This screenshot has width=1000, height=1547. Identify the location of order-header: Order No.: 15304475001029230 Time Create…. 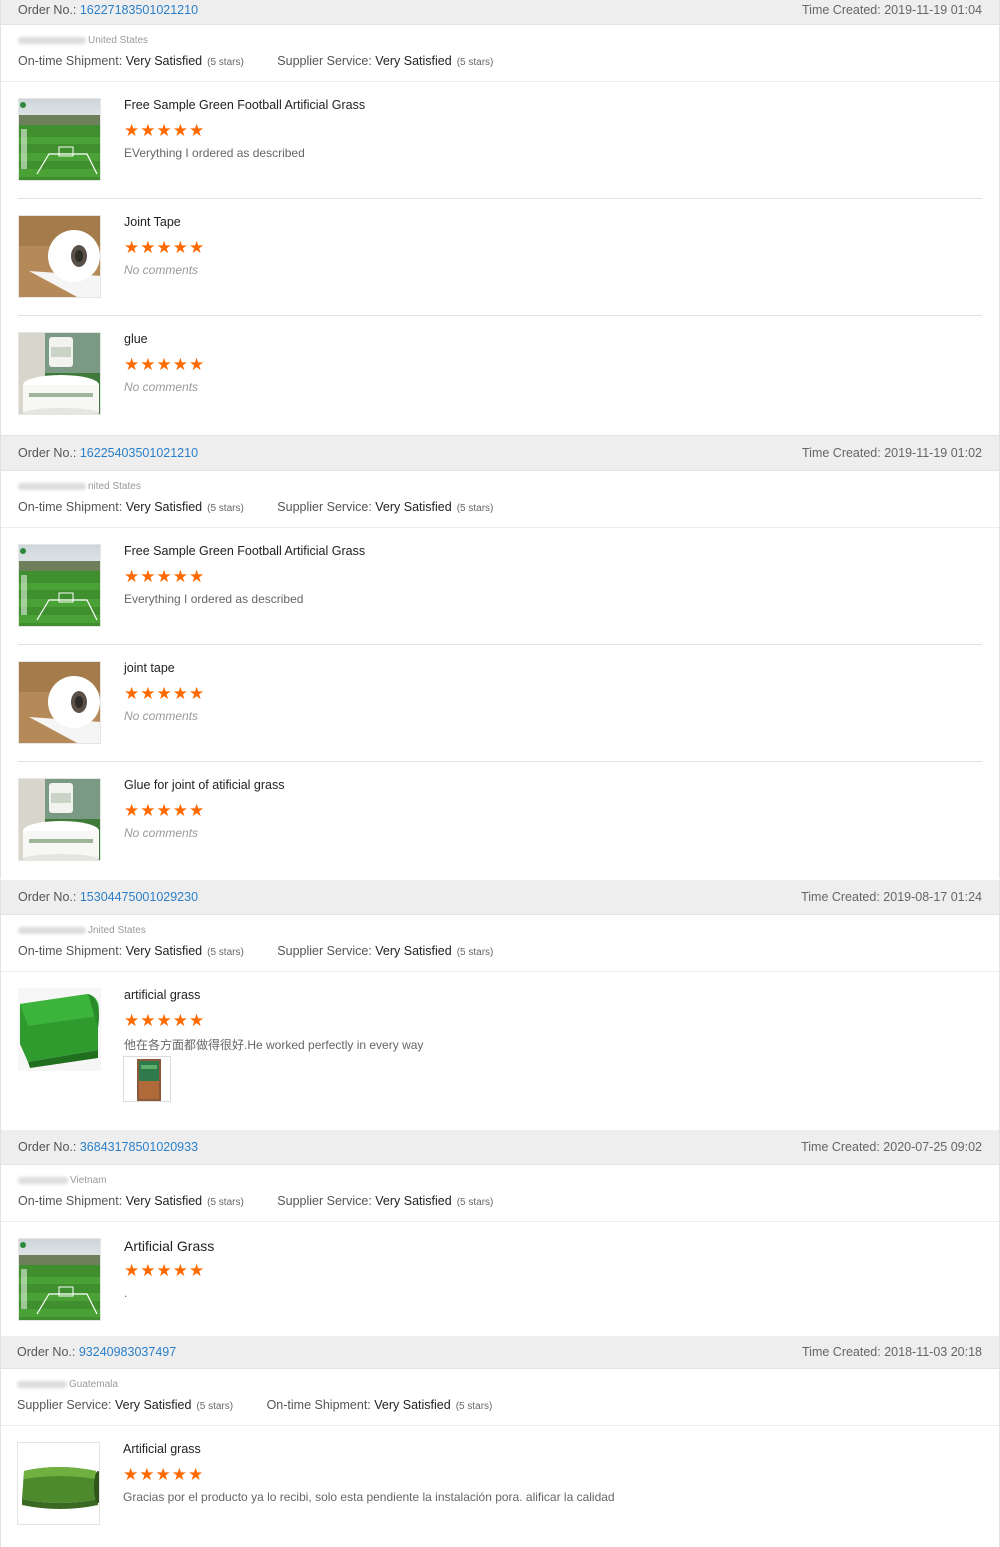
(500, 897).